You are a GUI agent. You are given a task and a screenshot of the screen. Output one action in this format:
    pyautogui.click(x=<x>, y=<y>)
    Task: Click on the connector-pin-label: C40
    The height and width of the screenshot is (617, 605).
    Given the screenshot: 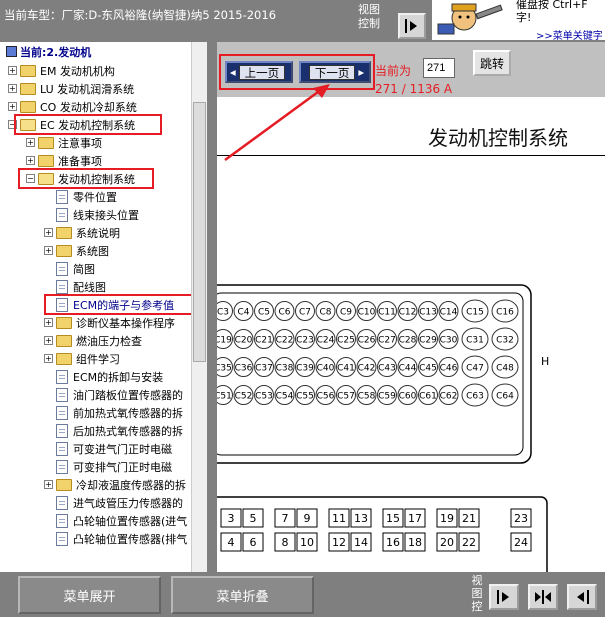 What is the action you would take?
    pyautogui.click(x=326, y=369)
    